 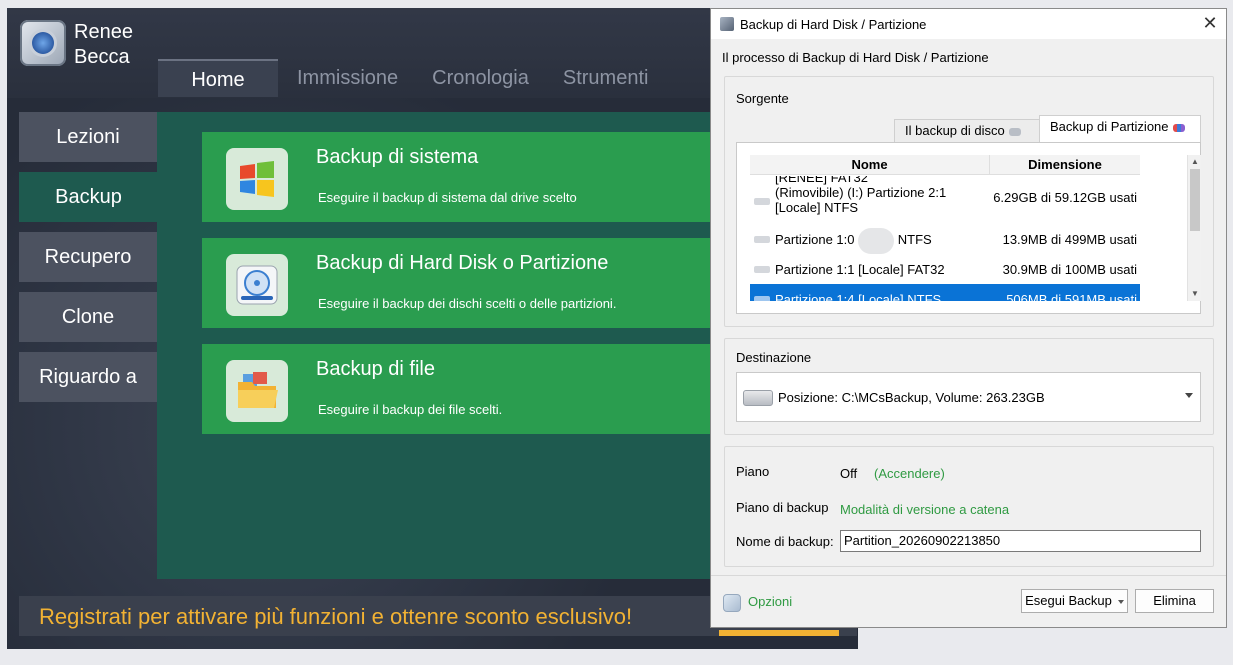 I want to click on partition-name: Partizione 1:4 [Locale] NTFS, so click(x=858, y=296).